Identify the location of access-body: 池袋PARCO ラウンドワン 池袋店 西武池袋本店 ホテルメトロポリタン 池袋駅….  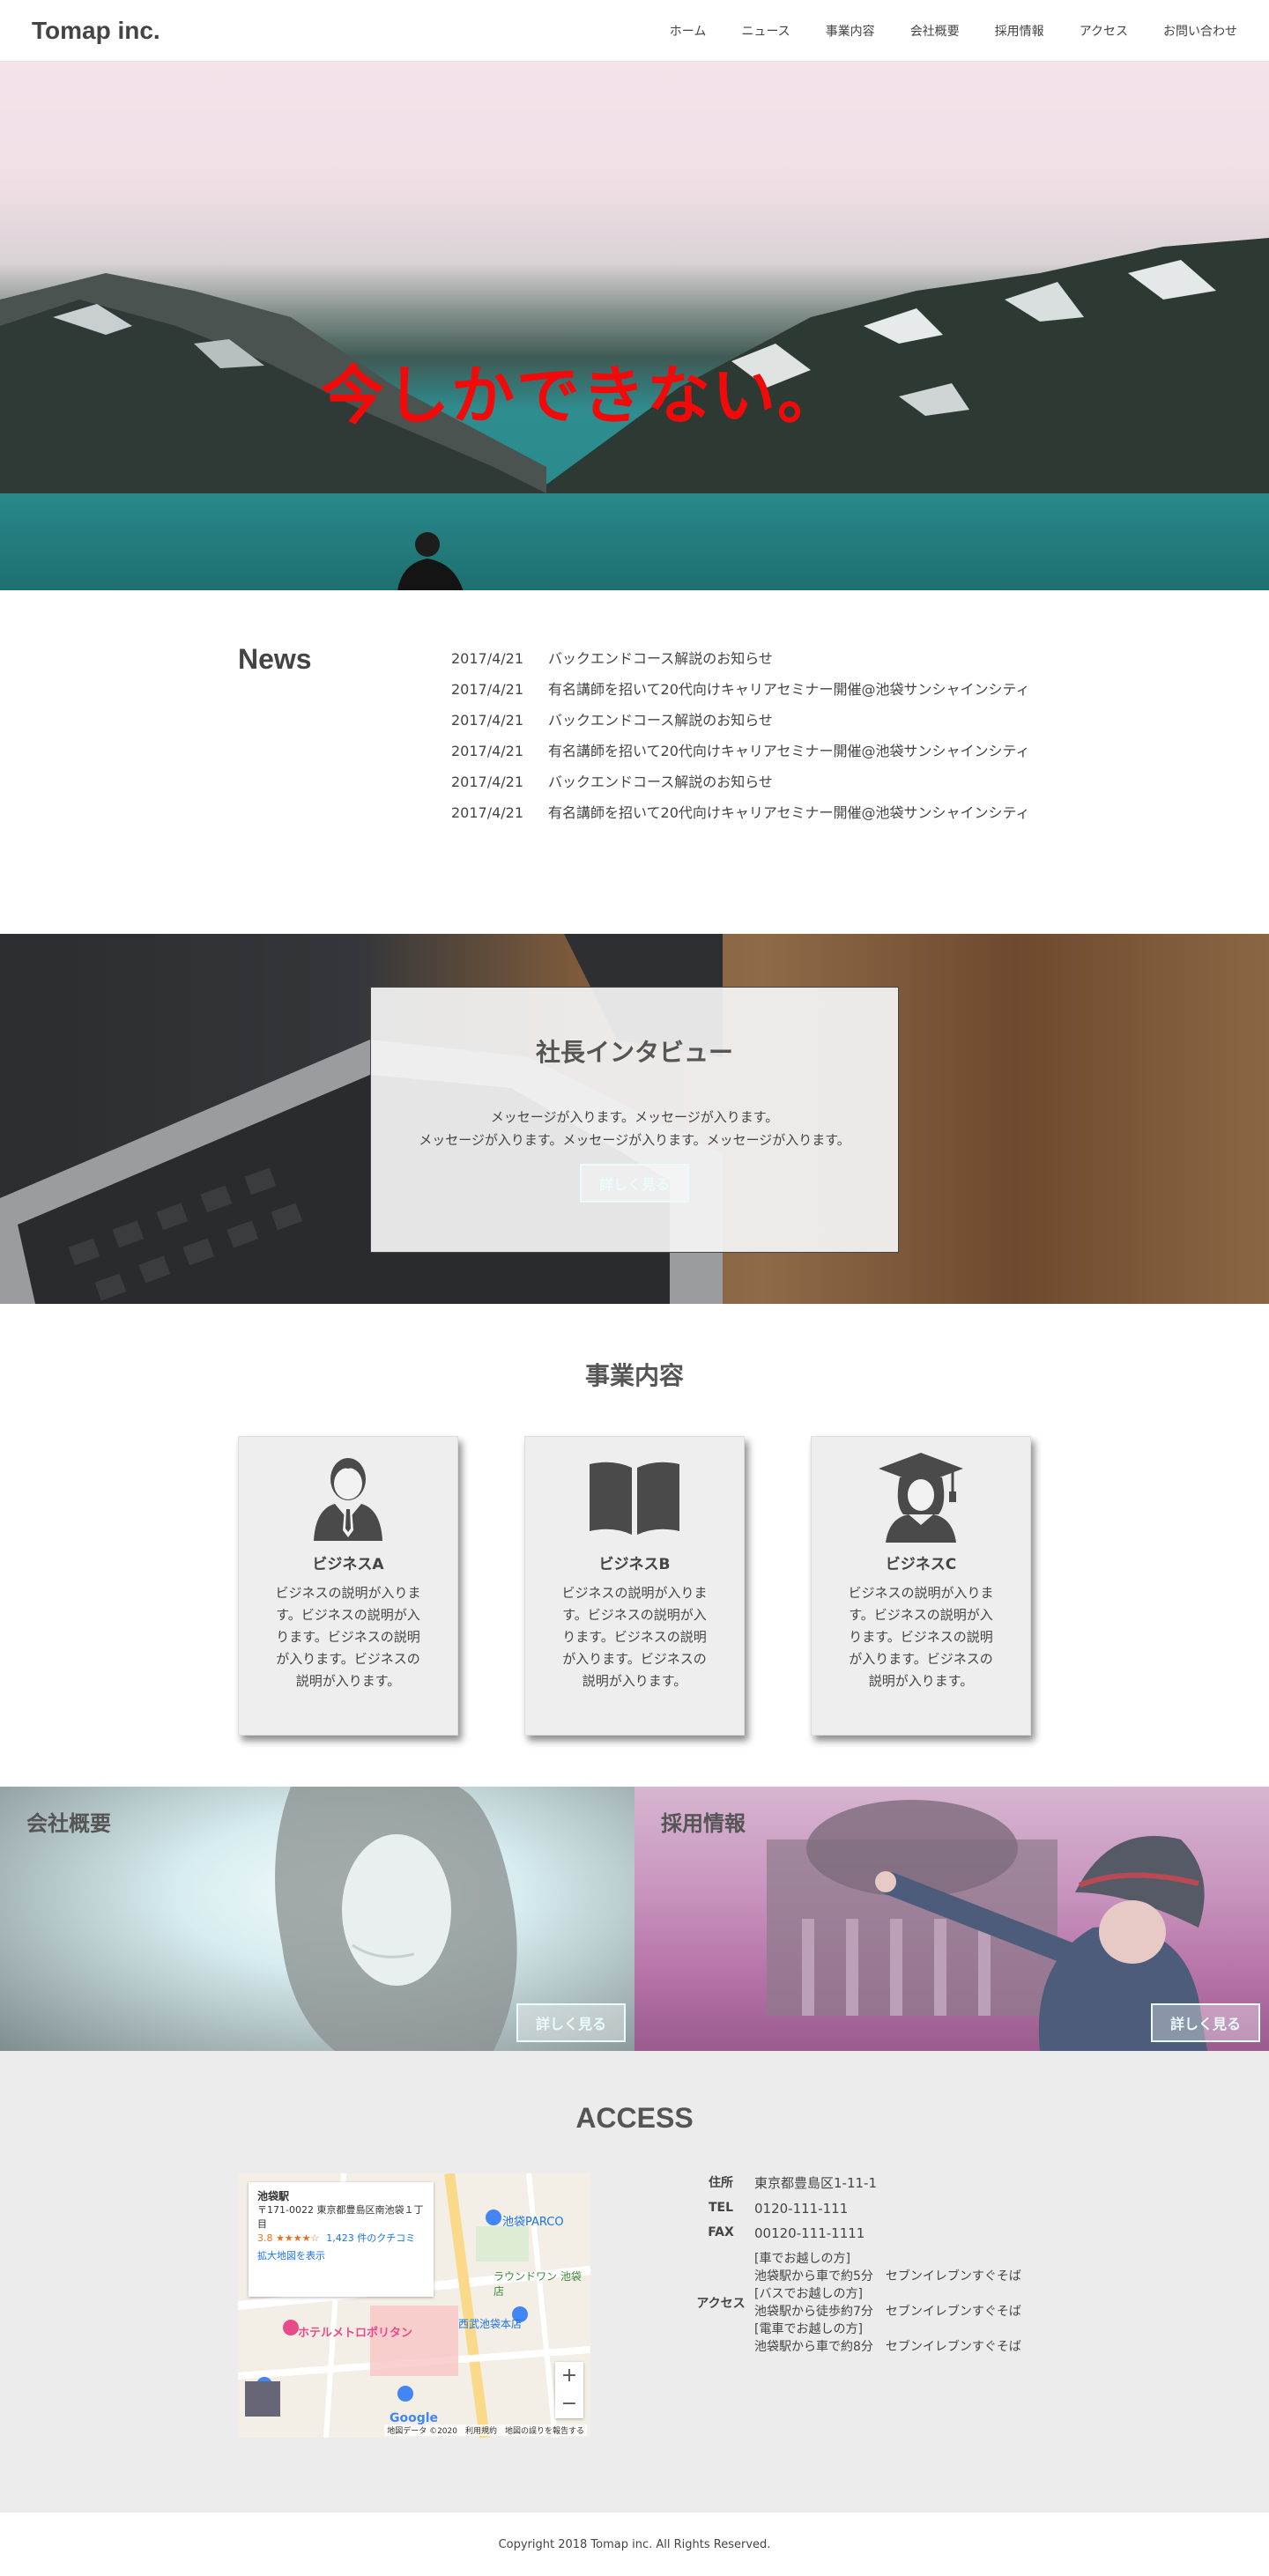
(634, 2305).